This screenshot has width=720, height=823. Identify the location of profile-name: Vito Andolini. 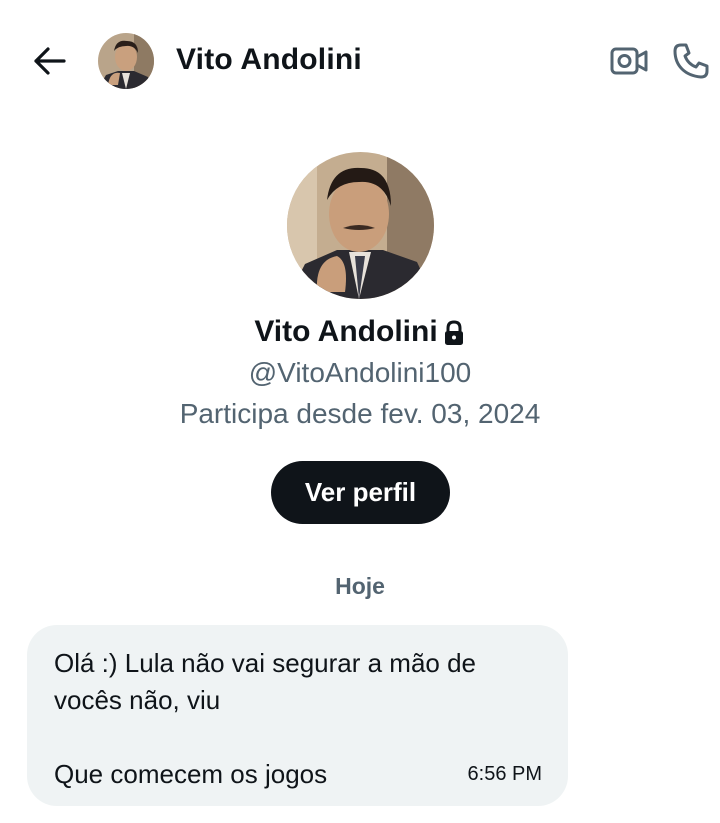
(346, 331).